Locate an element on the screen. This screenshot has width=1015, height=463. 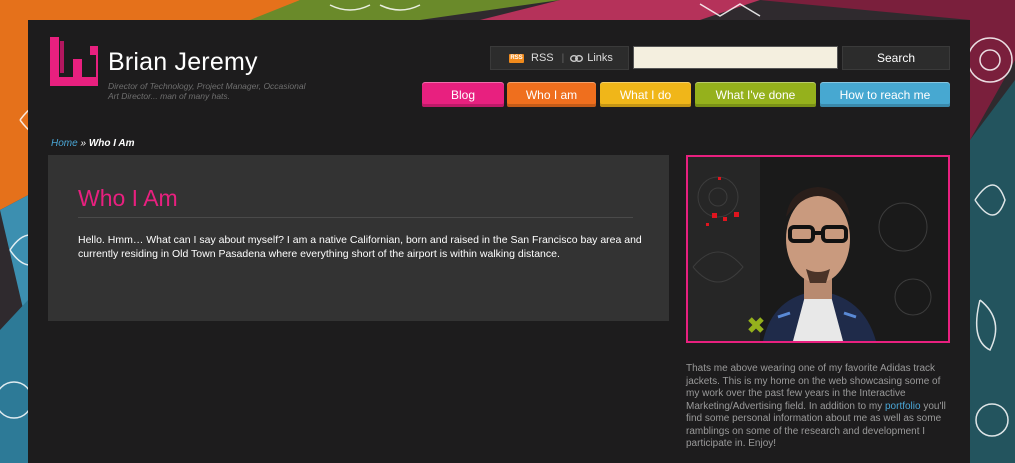
links-link: Links is located at coordinates (600, 58).